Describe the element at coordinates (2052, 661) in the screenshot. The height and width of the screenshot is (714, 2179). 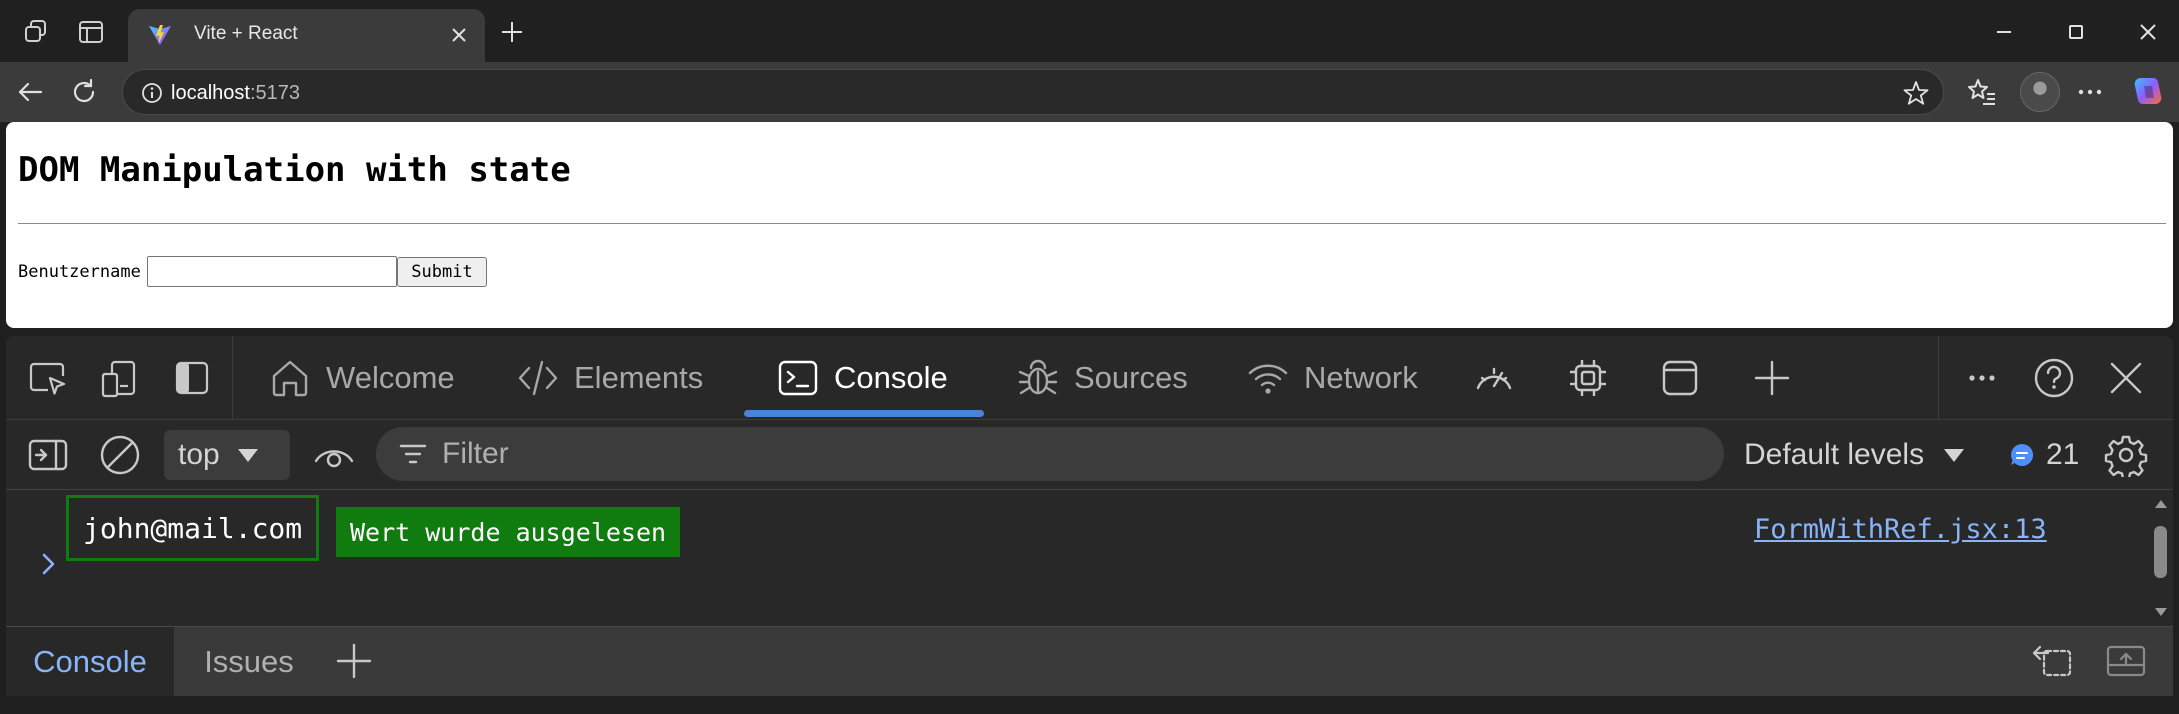
I see `move-drawer-icon` at that location.